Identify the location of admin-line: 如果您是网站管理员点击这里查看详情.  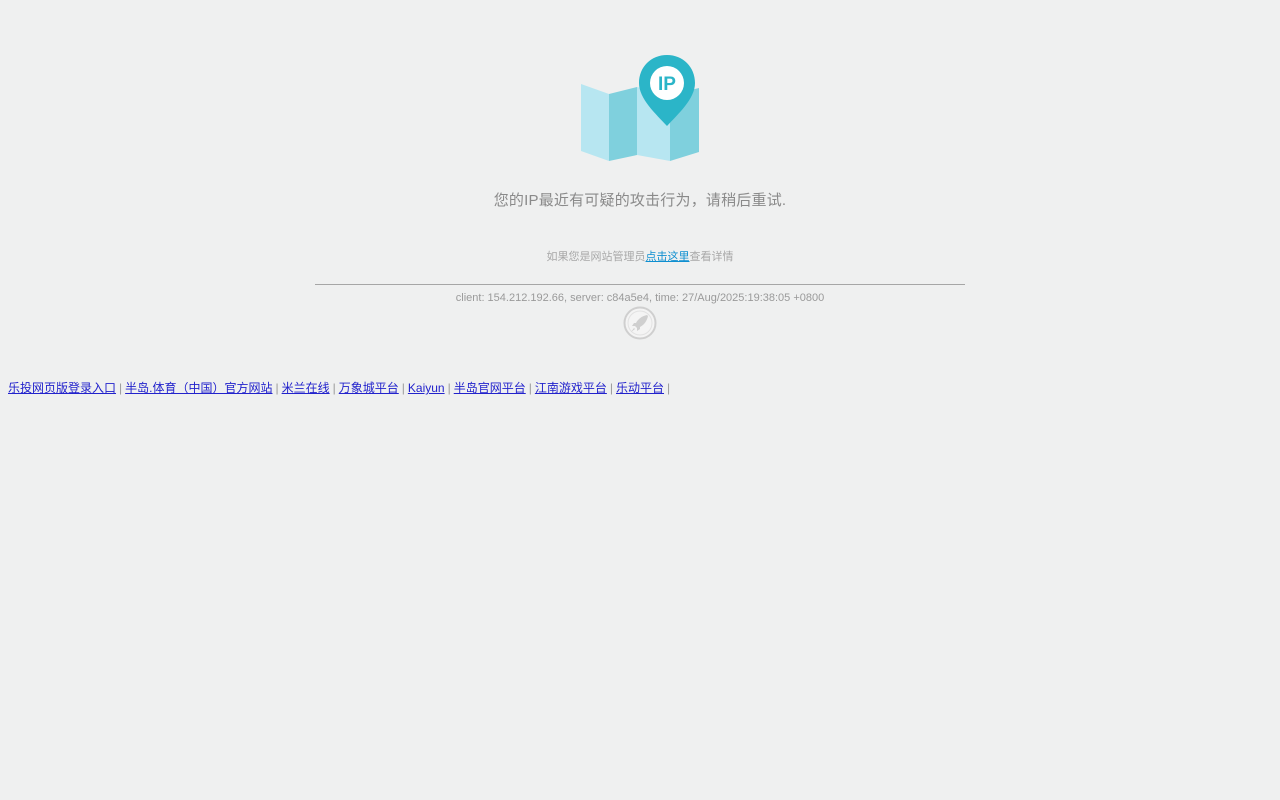
(640, 256).